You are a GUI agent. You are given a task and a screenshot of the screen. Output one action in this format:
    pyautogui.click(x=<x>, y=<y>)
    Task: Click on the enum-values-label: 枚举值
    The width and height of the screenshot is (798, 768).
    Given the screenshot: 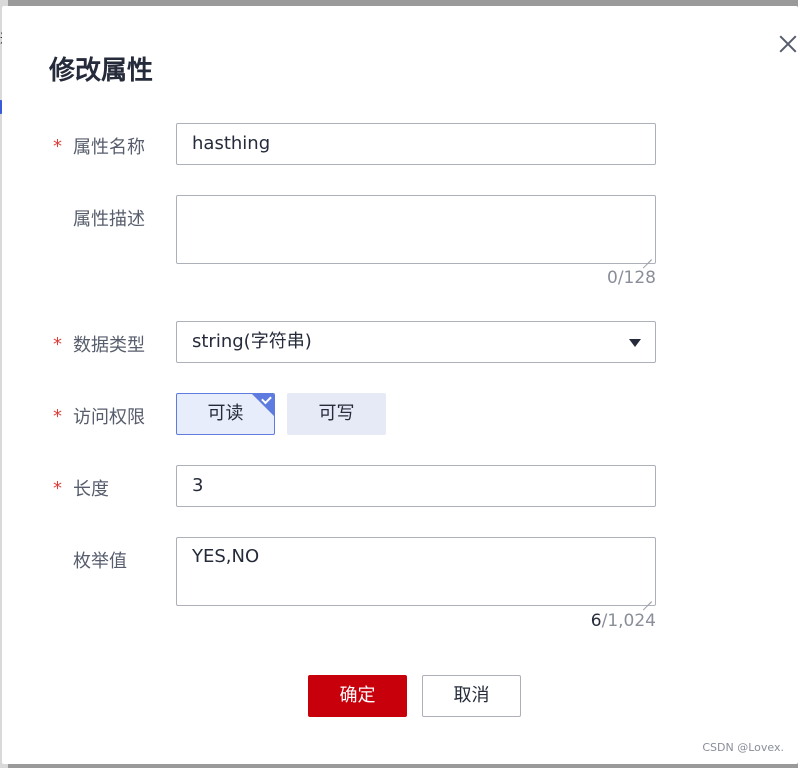 What is the action you would take?
    pyautogui.click(x=100, y=561)
    